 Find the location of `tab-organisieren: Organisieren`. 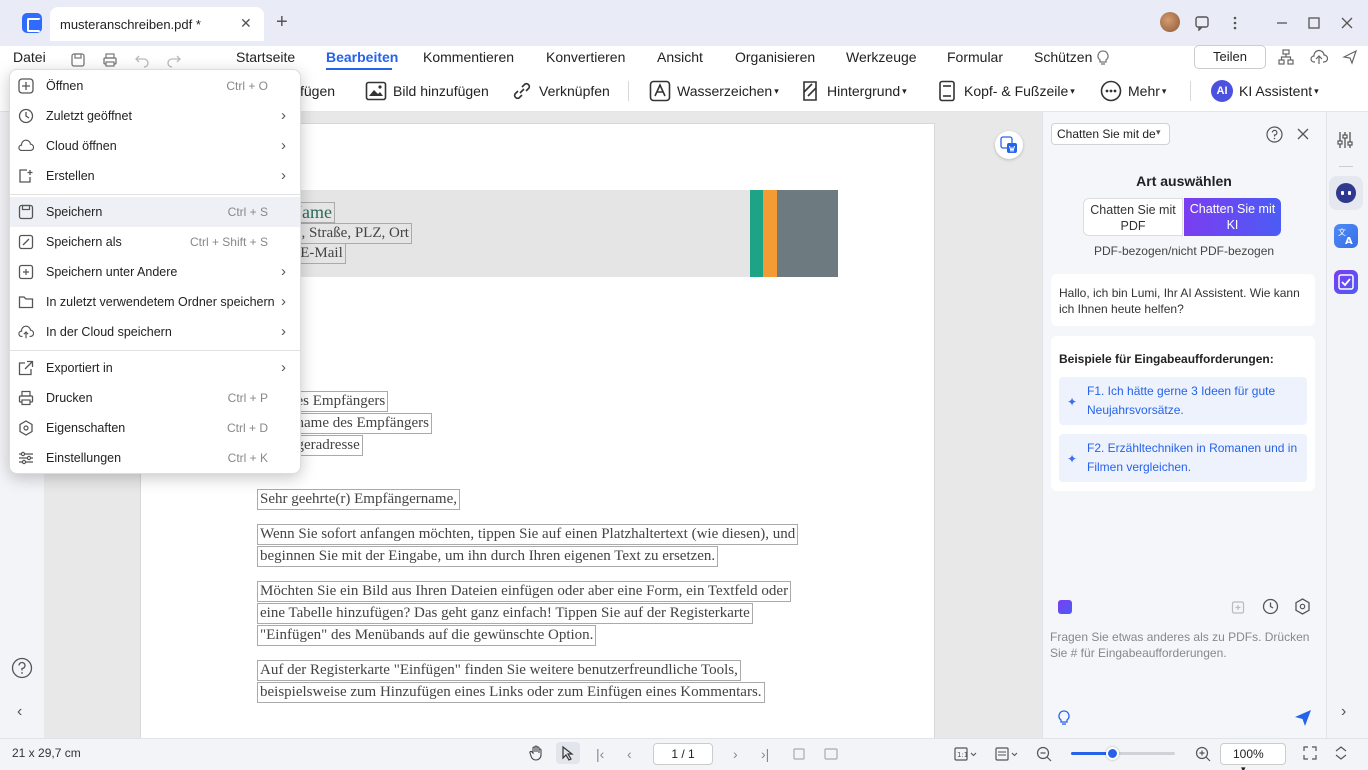

tab-organisieren: Organisieren is located at coordinates (775, 57).